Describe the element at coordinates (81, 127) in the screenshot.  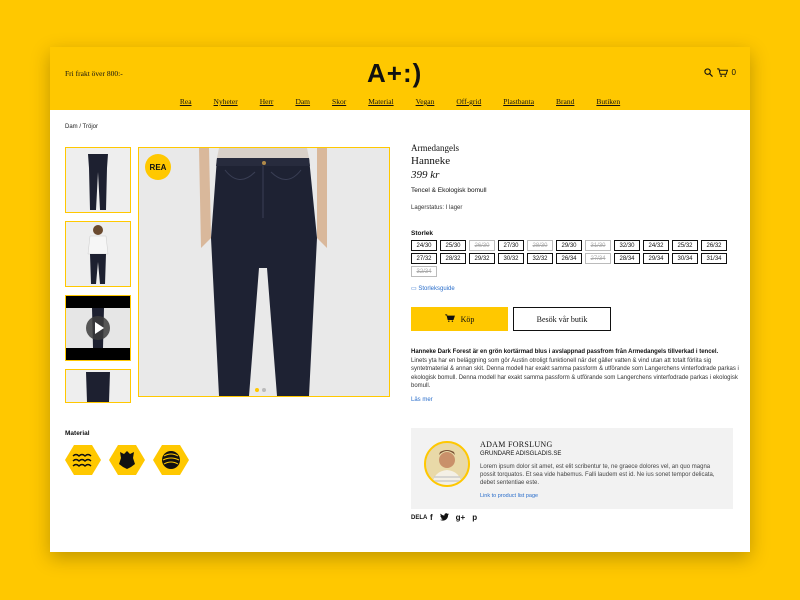
I see `breadcrumb: Dam / Tröjor` at that location.